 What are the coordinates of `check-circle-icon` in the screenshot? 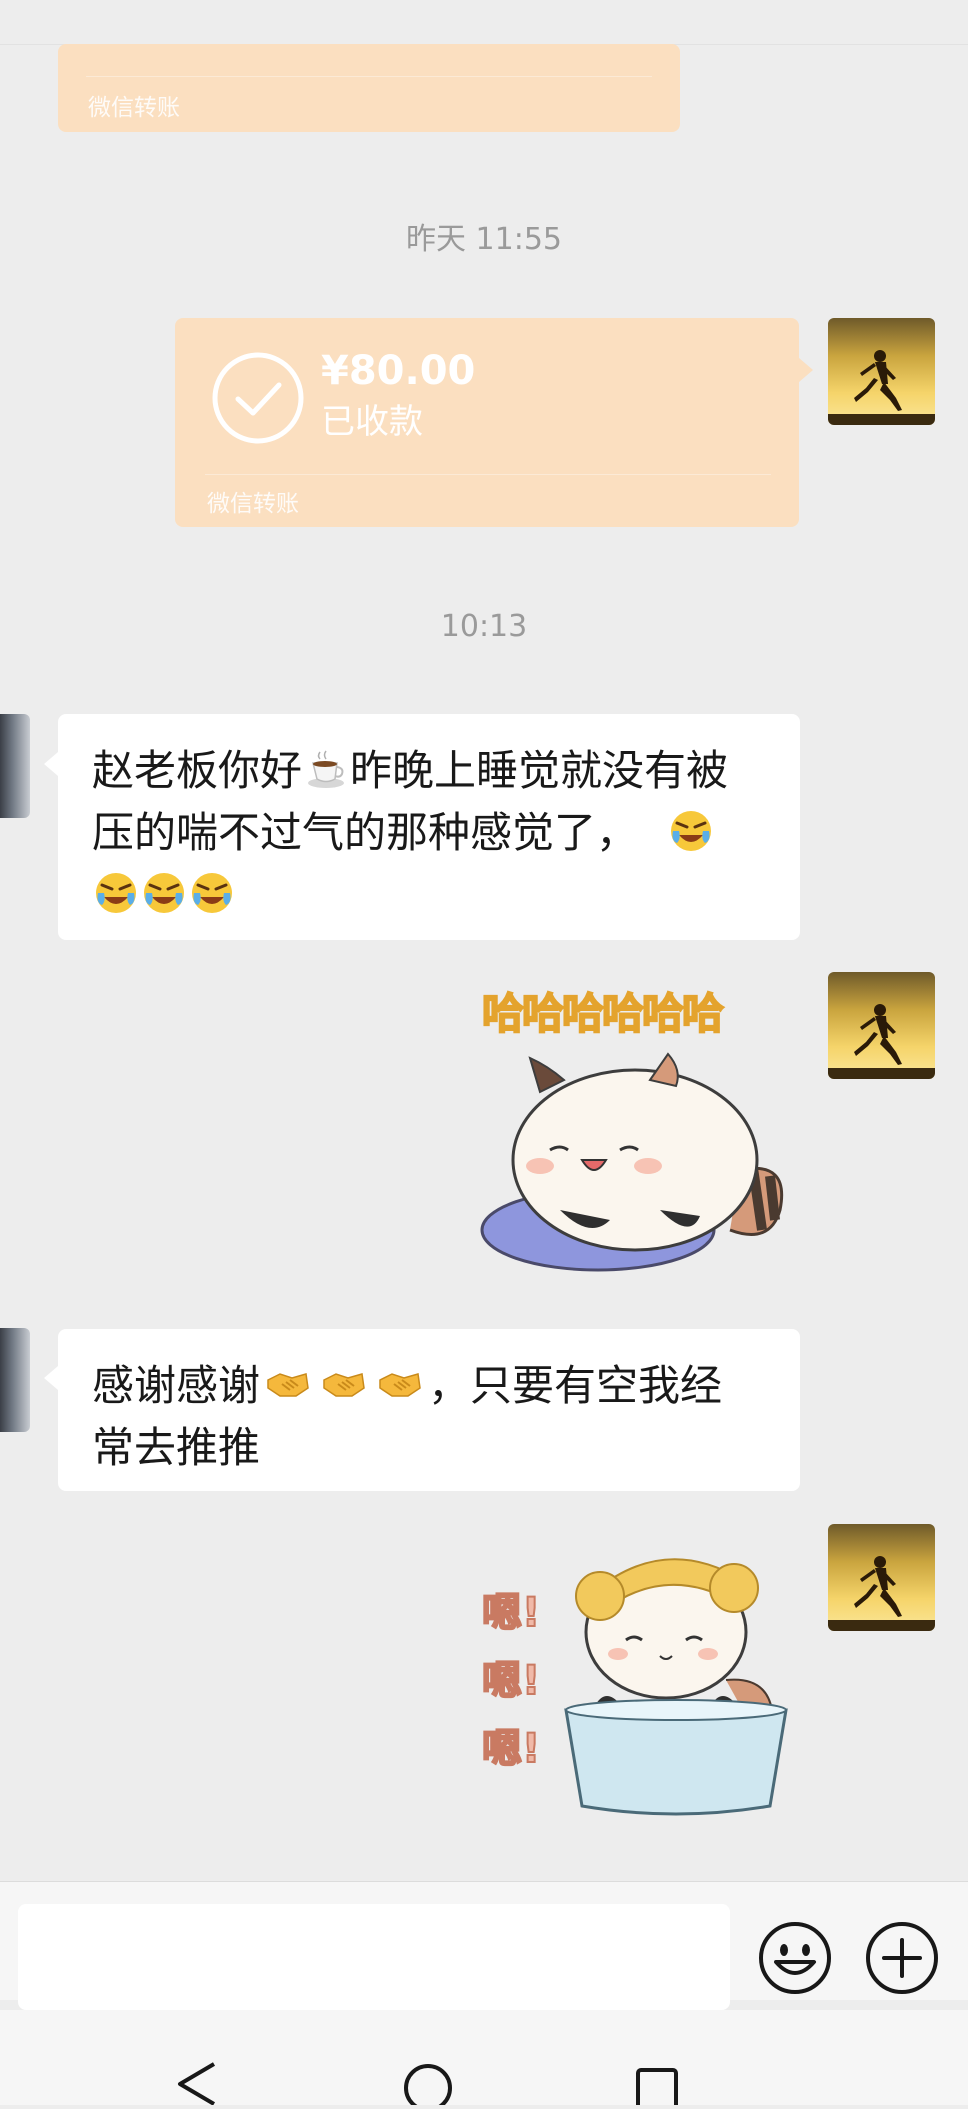 It's located at (258, 400).